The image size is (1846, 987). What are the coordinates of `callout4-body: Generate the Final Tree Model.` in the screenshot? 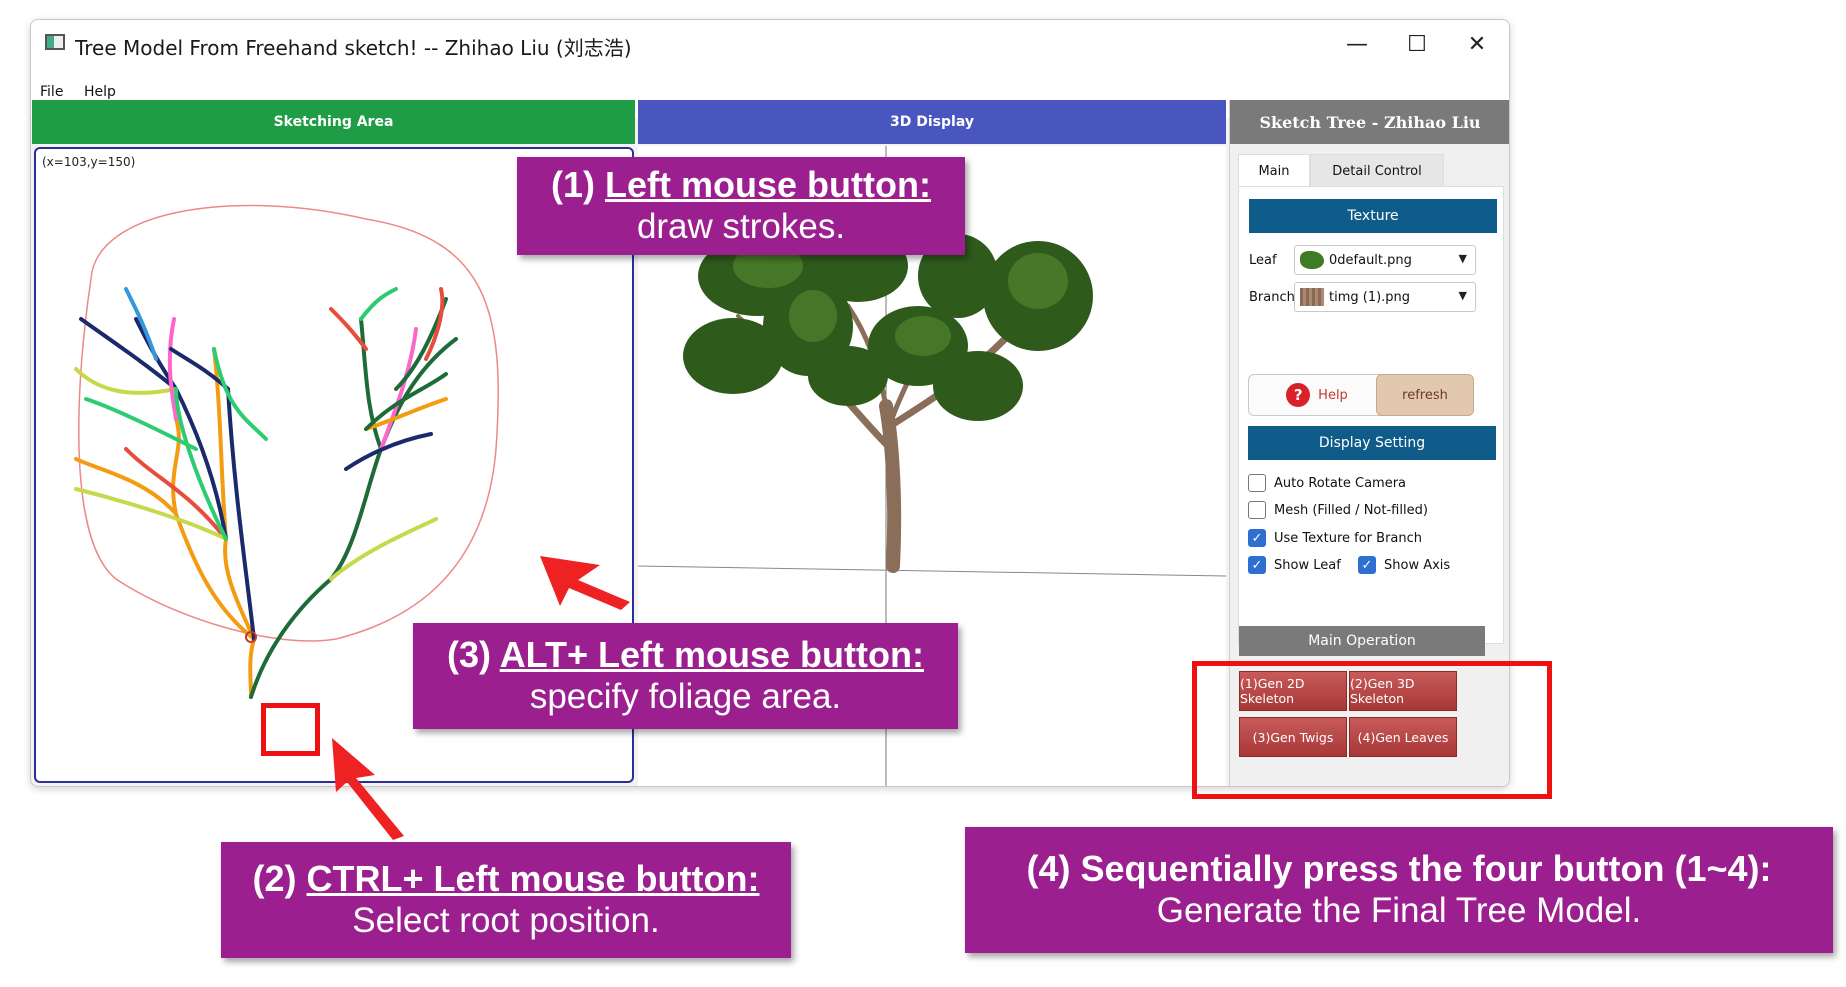 It's located at (1399, 910).